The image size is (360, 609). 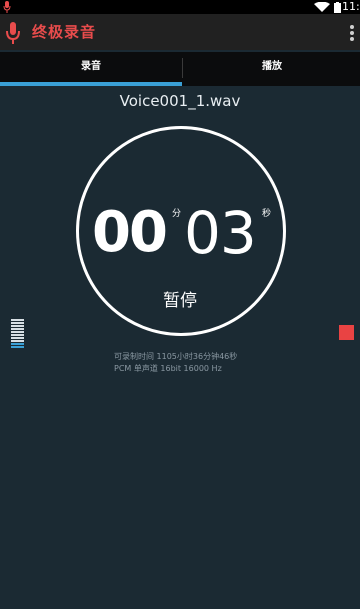 I want to click on tab-indicator, so click(x=91, y=84).